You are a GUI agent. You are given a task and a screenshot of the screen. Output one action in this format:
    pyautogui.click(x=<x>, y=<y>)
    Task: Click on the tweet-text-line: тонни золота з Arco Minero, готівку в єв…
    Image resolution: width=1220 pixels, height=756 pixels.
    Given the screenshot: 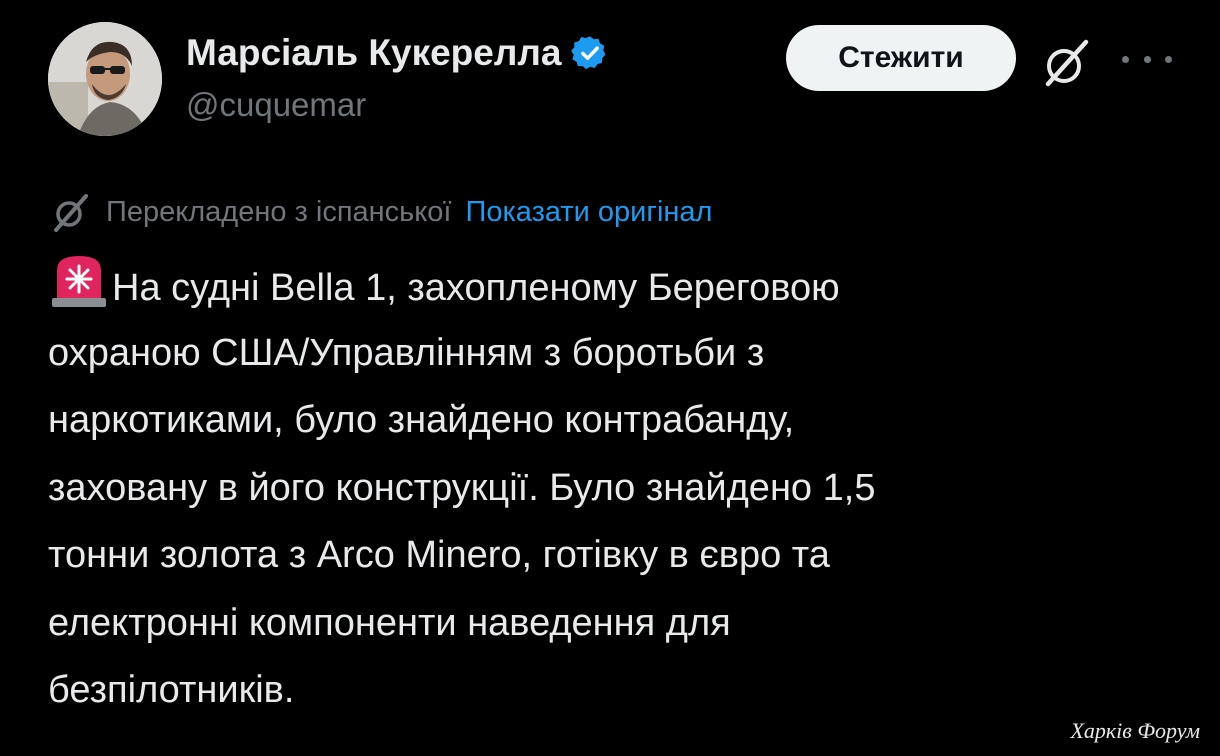 What is the action you would take?
    pyautogui.click(x=439, y=555)
    